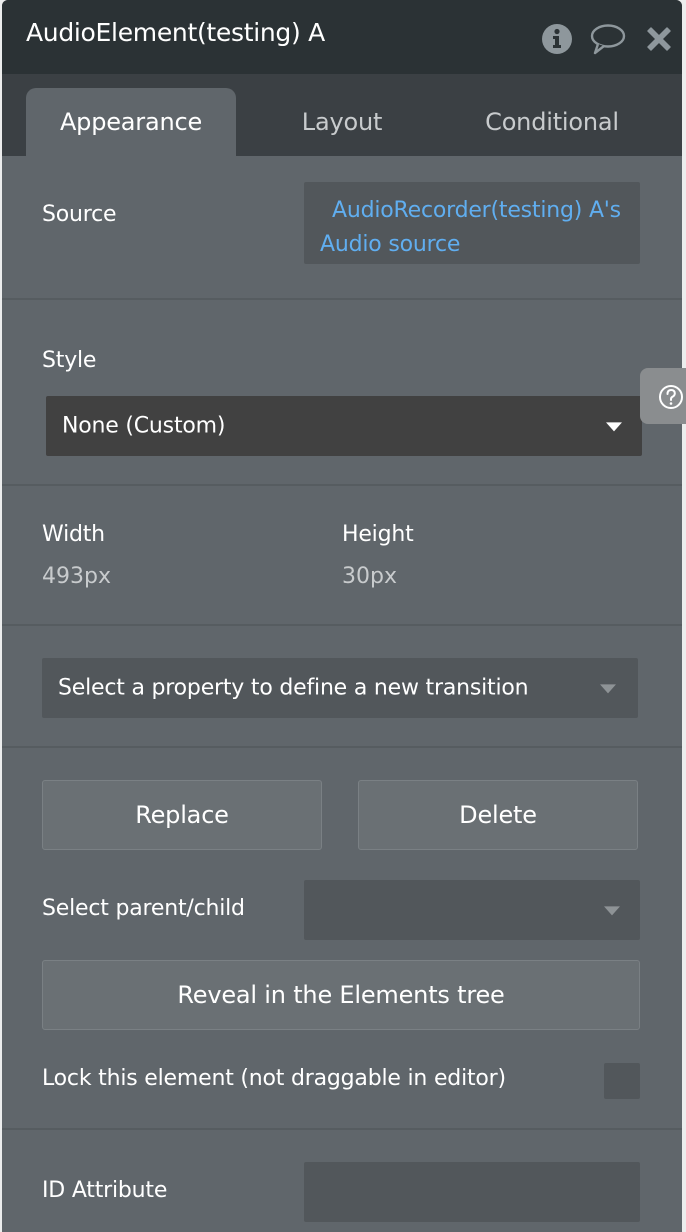  I want to click on reveal-in-elements-tree-button: Reveal in the Elements tree, so click(341, 995).